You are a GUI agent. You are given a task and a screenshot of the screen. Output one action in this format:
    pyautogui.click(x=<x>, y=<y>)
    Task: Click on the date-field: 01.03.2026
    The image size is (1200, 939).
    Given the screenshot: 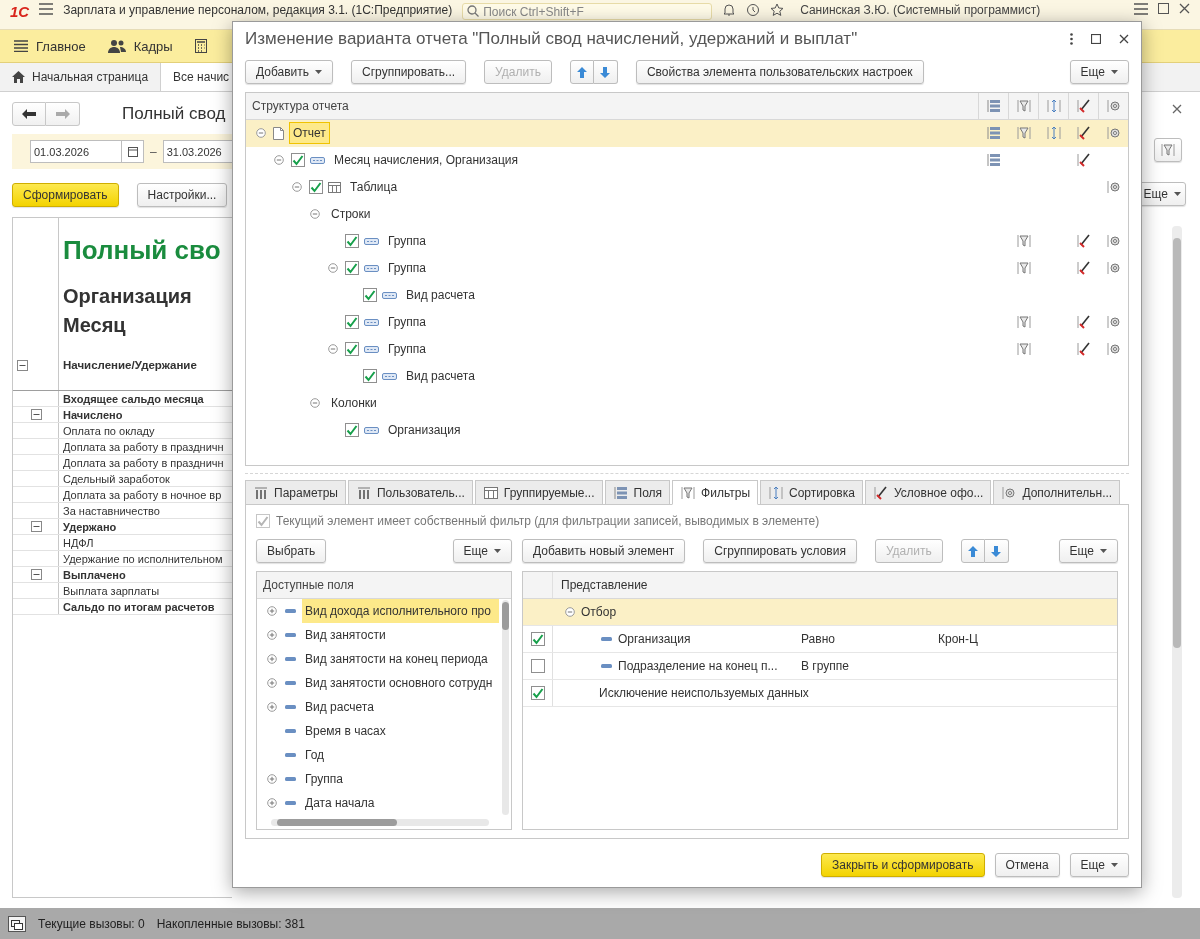 What is the action you would take?
    pyautogui.click(x=76, y=151)
    